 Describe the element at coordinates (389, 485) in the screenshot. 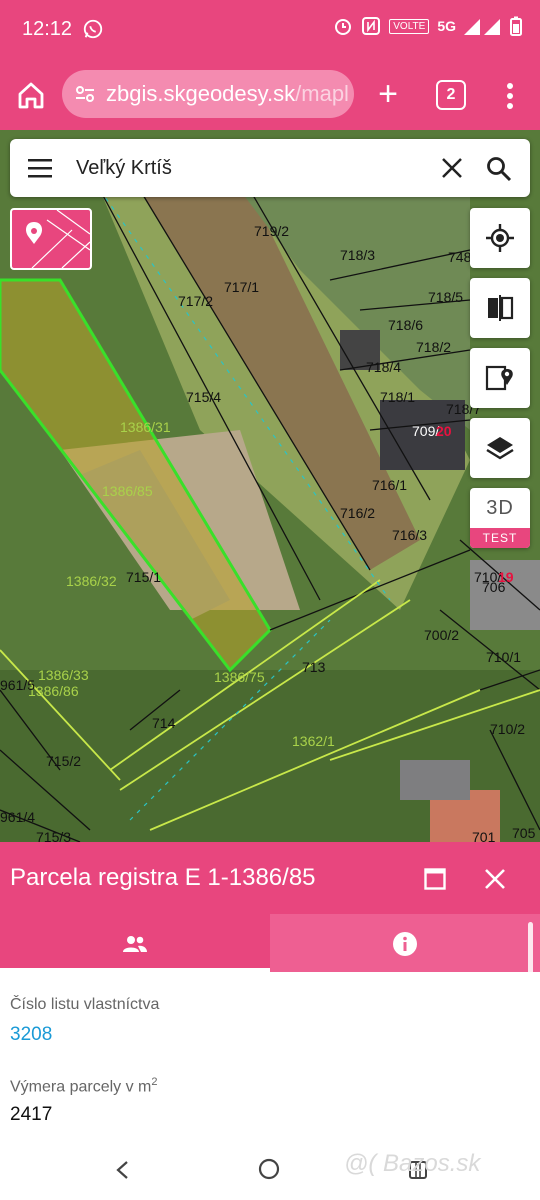

I see `parcel-label: 716/1` at that location.